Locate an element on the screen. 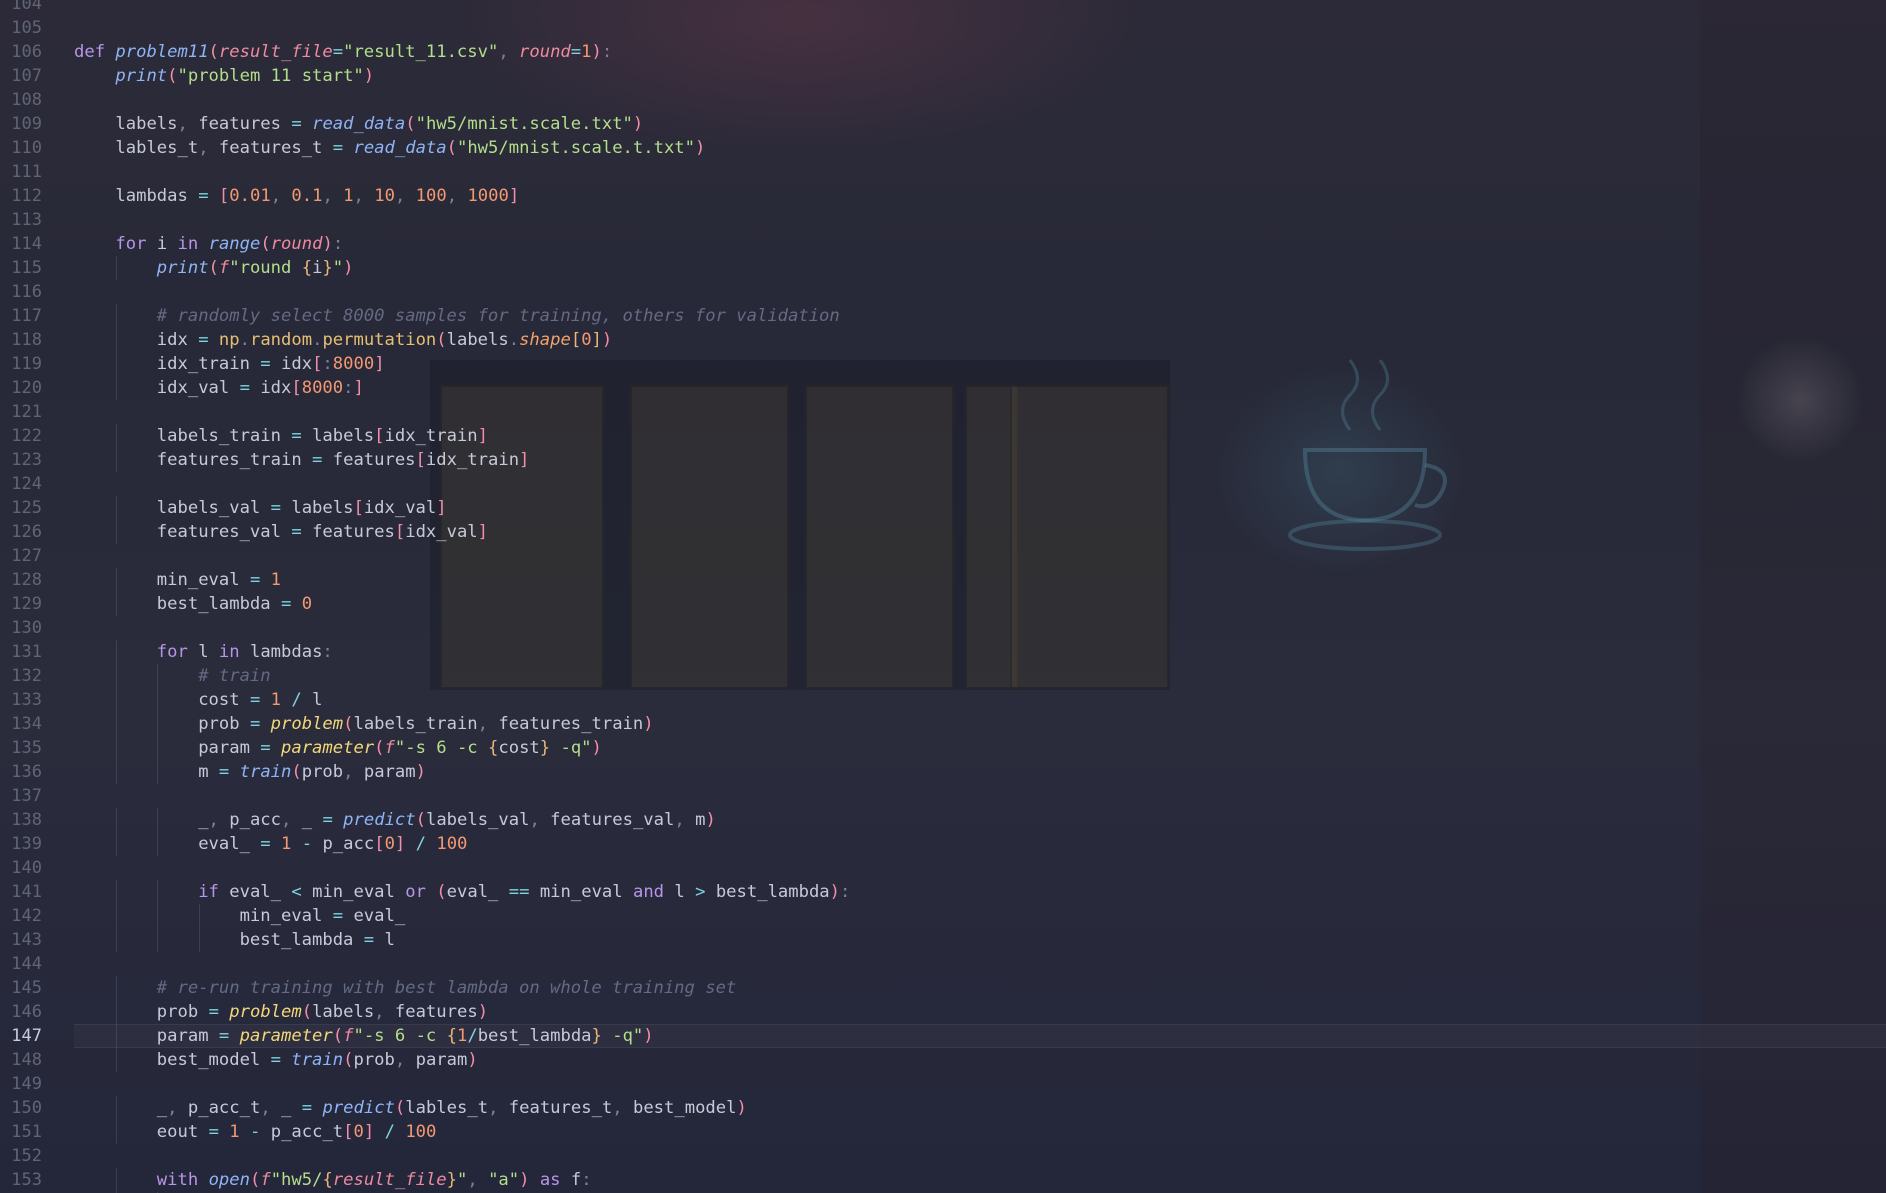  code-line: idx_val = idx[8000:] is located at coordinates (219, 388).